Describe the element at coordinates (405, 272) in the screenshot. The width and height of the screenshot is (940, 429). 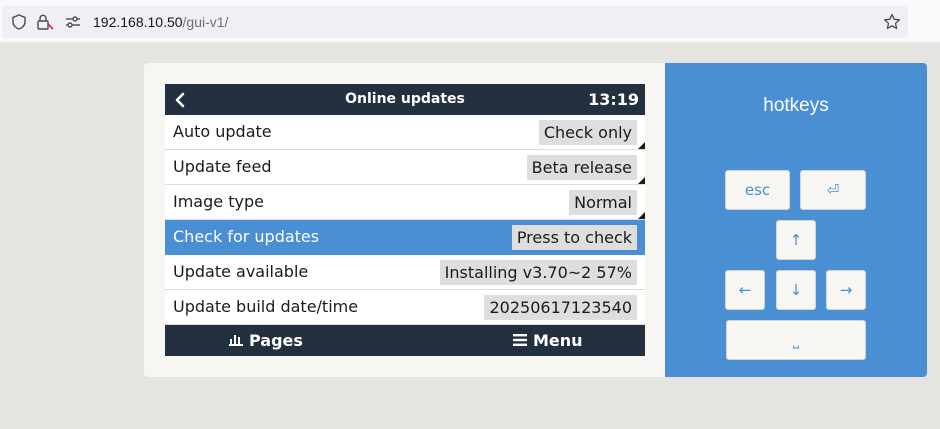
I see `row-update-available: Update available Installing v3.70~2 57%` at that location.